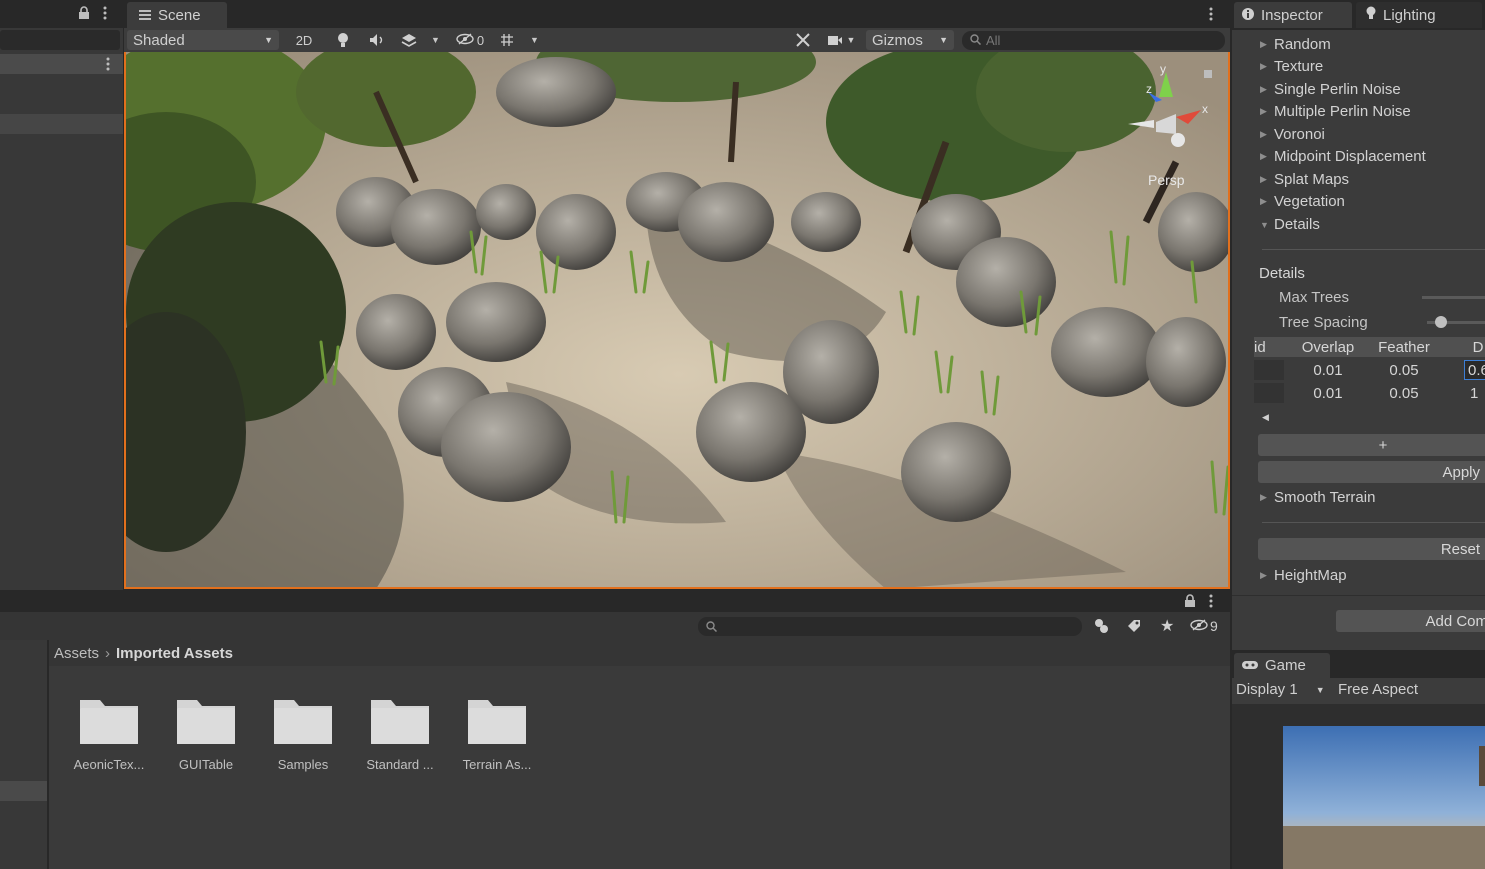 The height and width of the screenshot is (869, 1485). I want to click on reset-button: Reset, so click(1371, 549).